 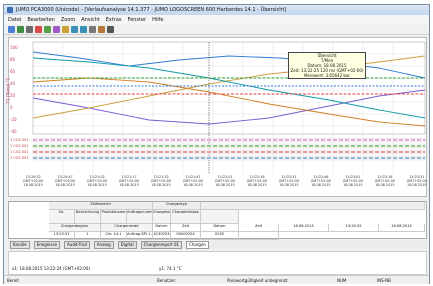 What do you see at coordinates (313, 206) in the screenshot?
I see `col-group-header` at bounding box center [313, 206].